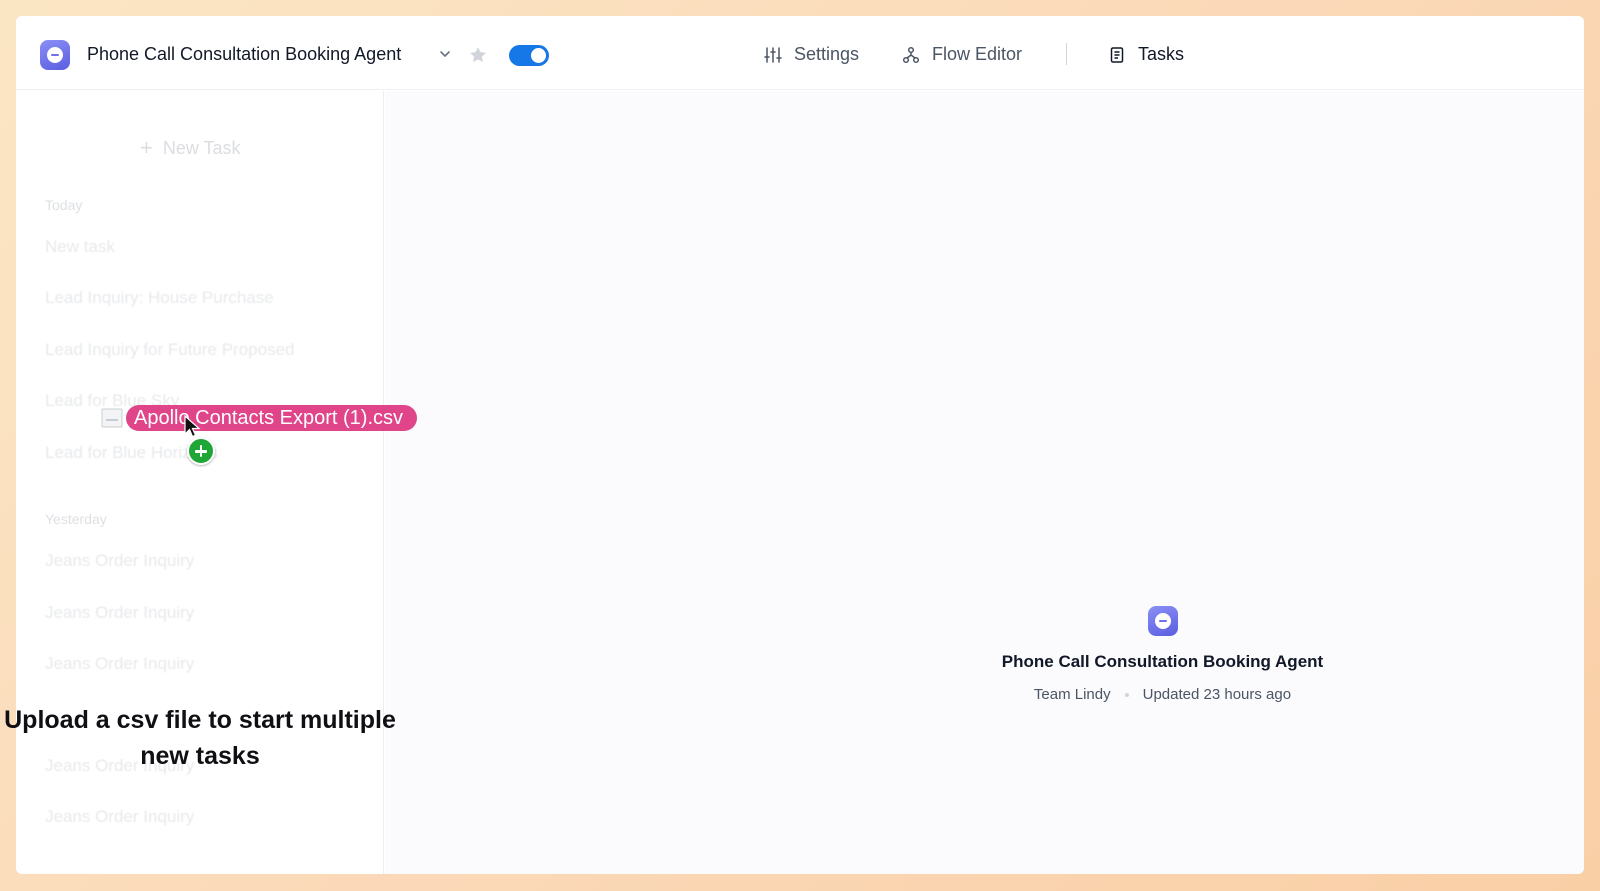  I want to click on copy-plus-icon, so click(201, 451).